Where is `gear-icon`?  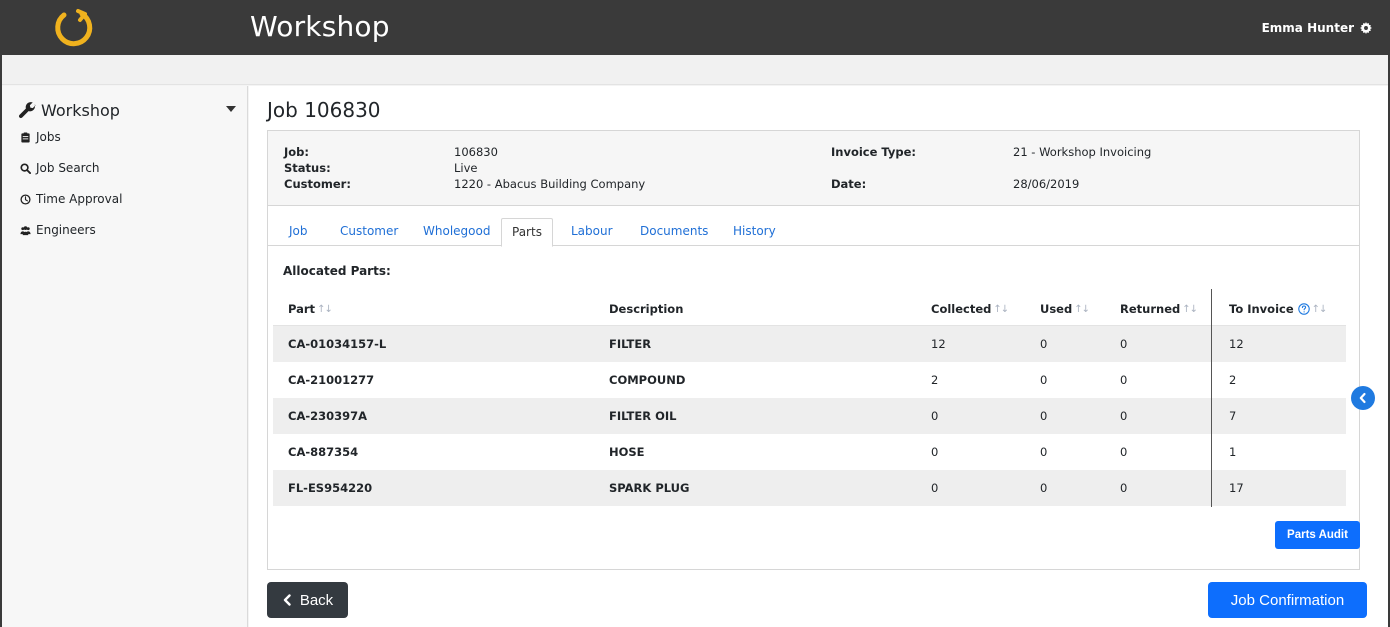
gear-icon is located at coordinates (1366, 28).